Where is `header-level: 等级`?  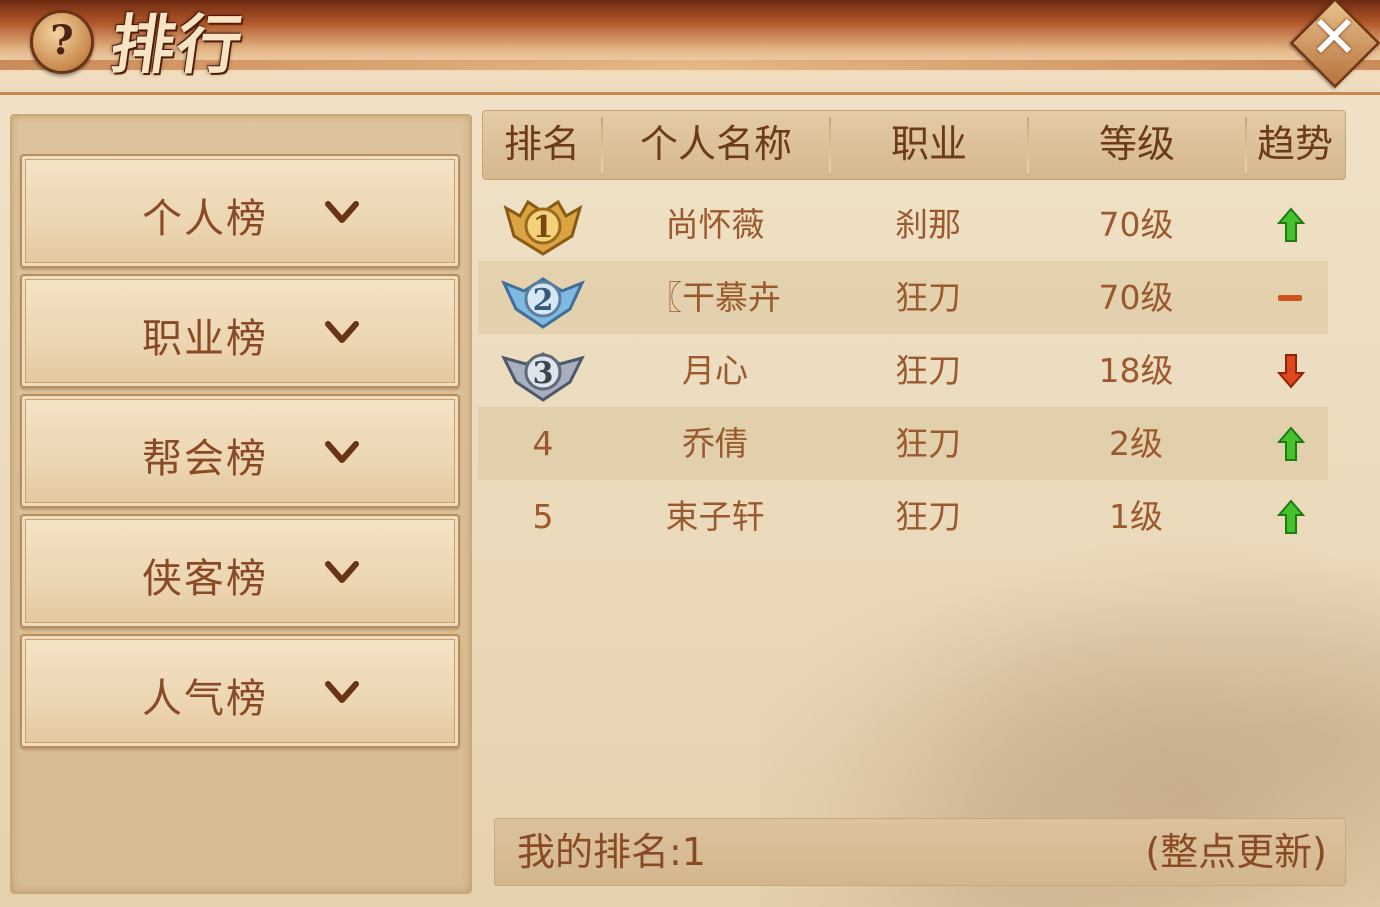
header-level: 等级 is located at coordinates (1136, 144).